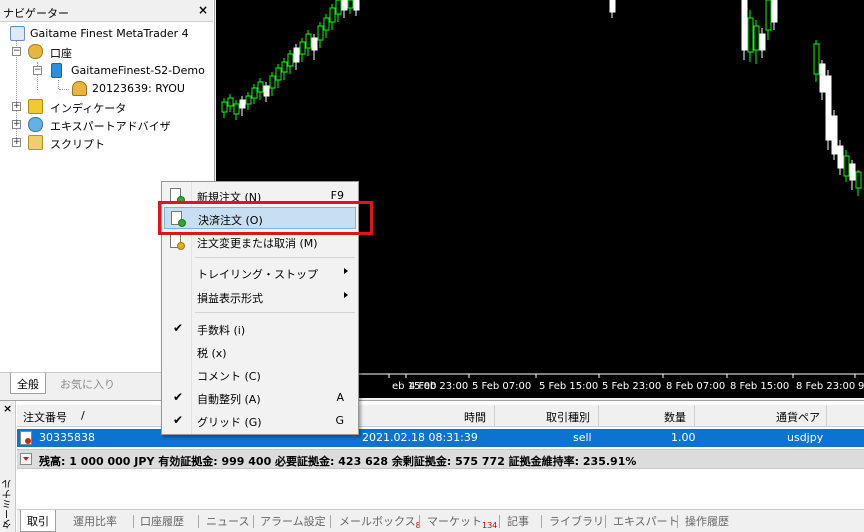 This screenshot has width=864, height=532. Describe the element at coordinates (582, 437) in the screenshot. I see `order-type: sell` at that location.